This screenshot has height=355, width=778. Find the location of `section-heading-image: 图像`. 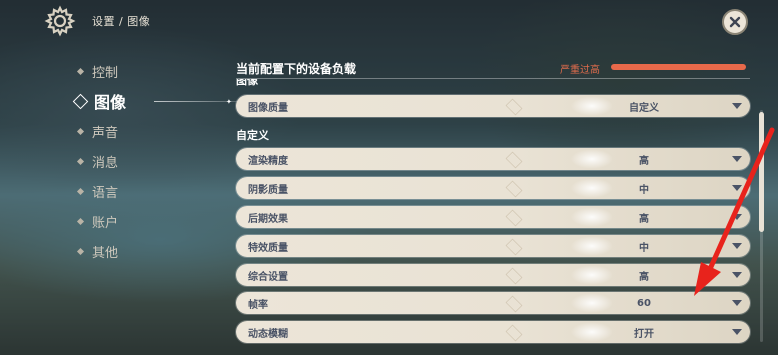

section-heading-image: 图像 is located at coordinates (247, 83).